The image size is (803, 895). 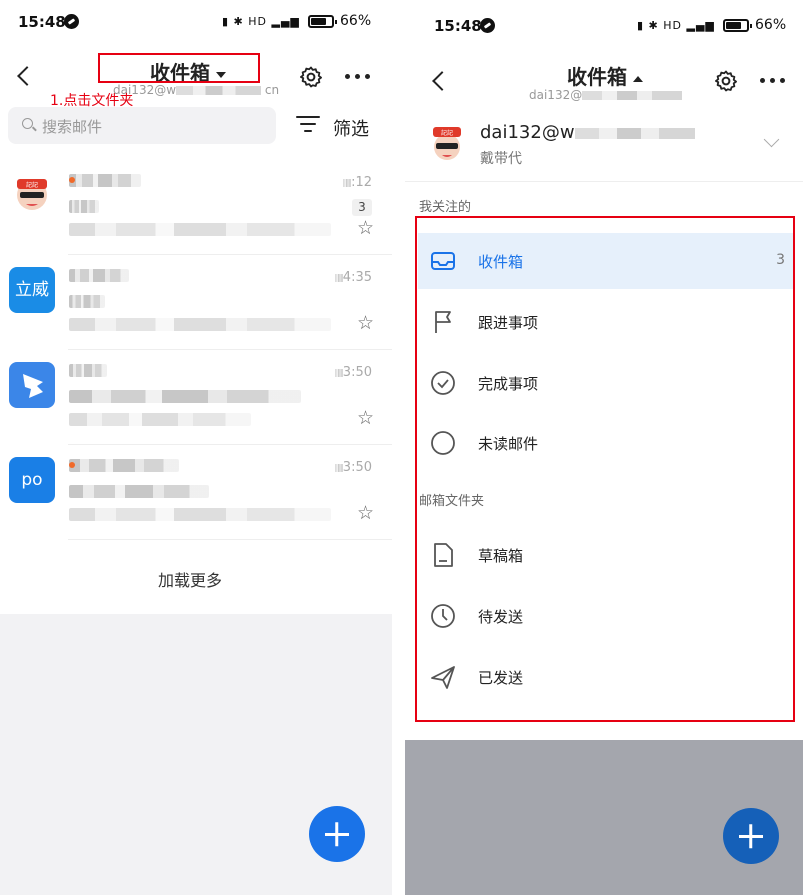 I want to click on search-placeholder: 搜索邮件, so click(x=72, y=127).